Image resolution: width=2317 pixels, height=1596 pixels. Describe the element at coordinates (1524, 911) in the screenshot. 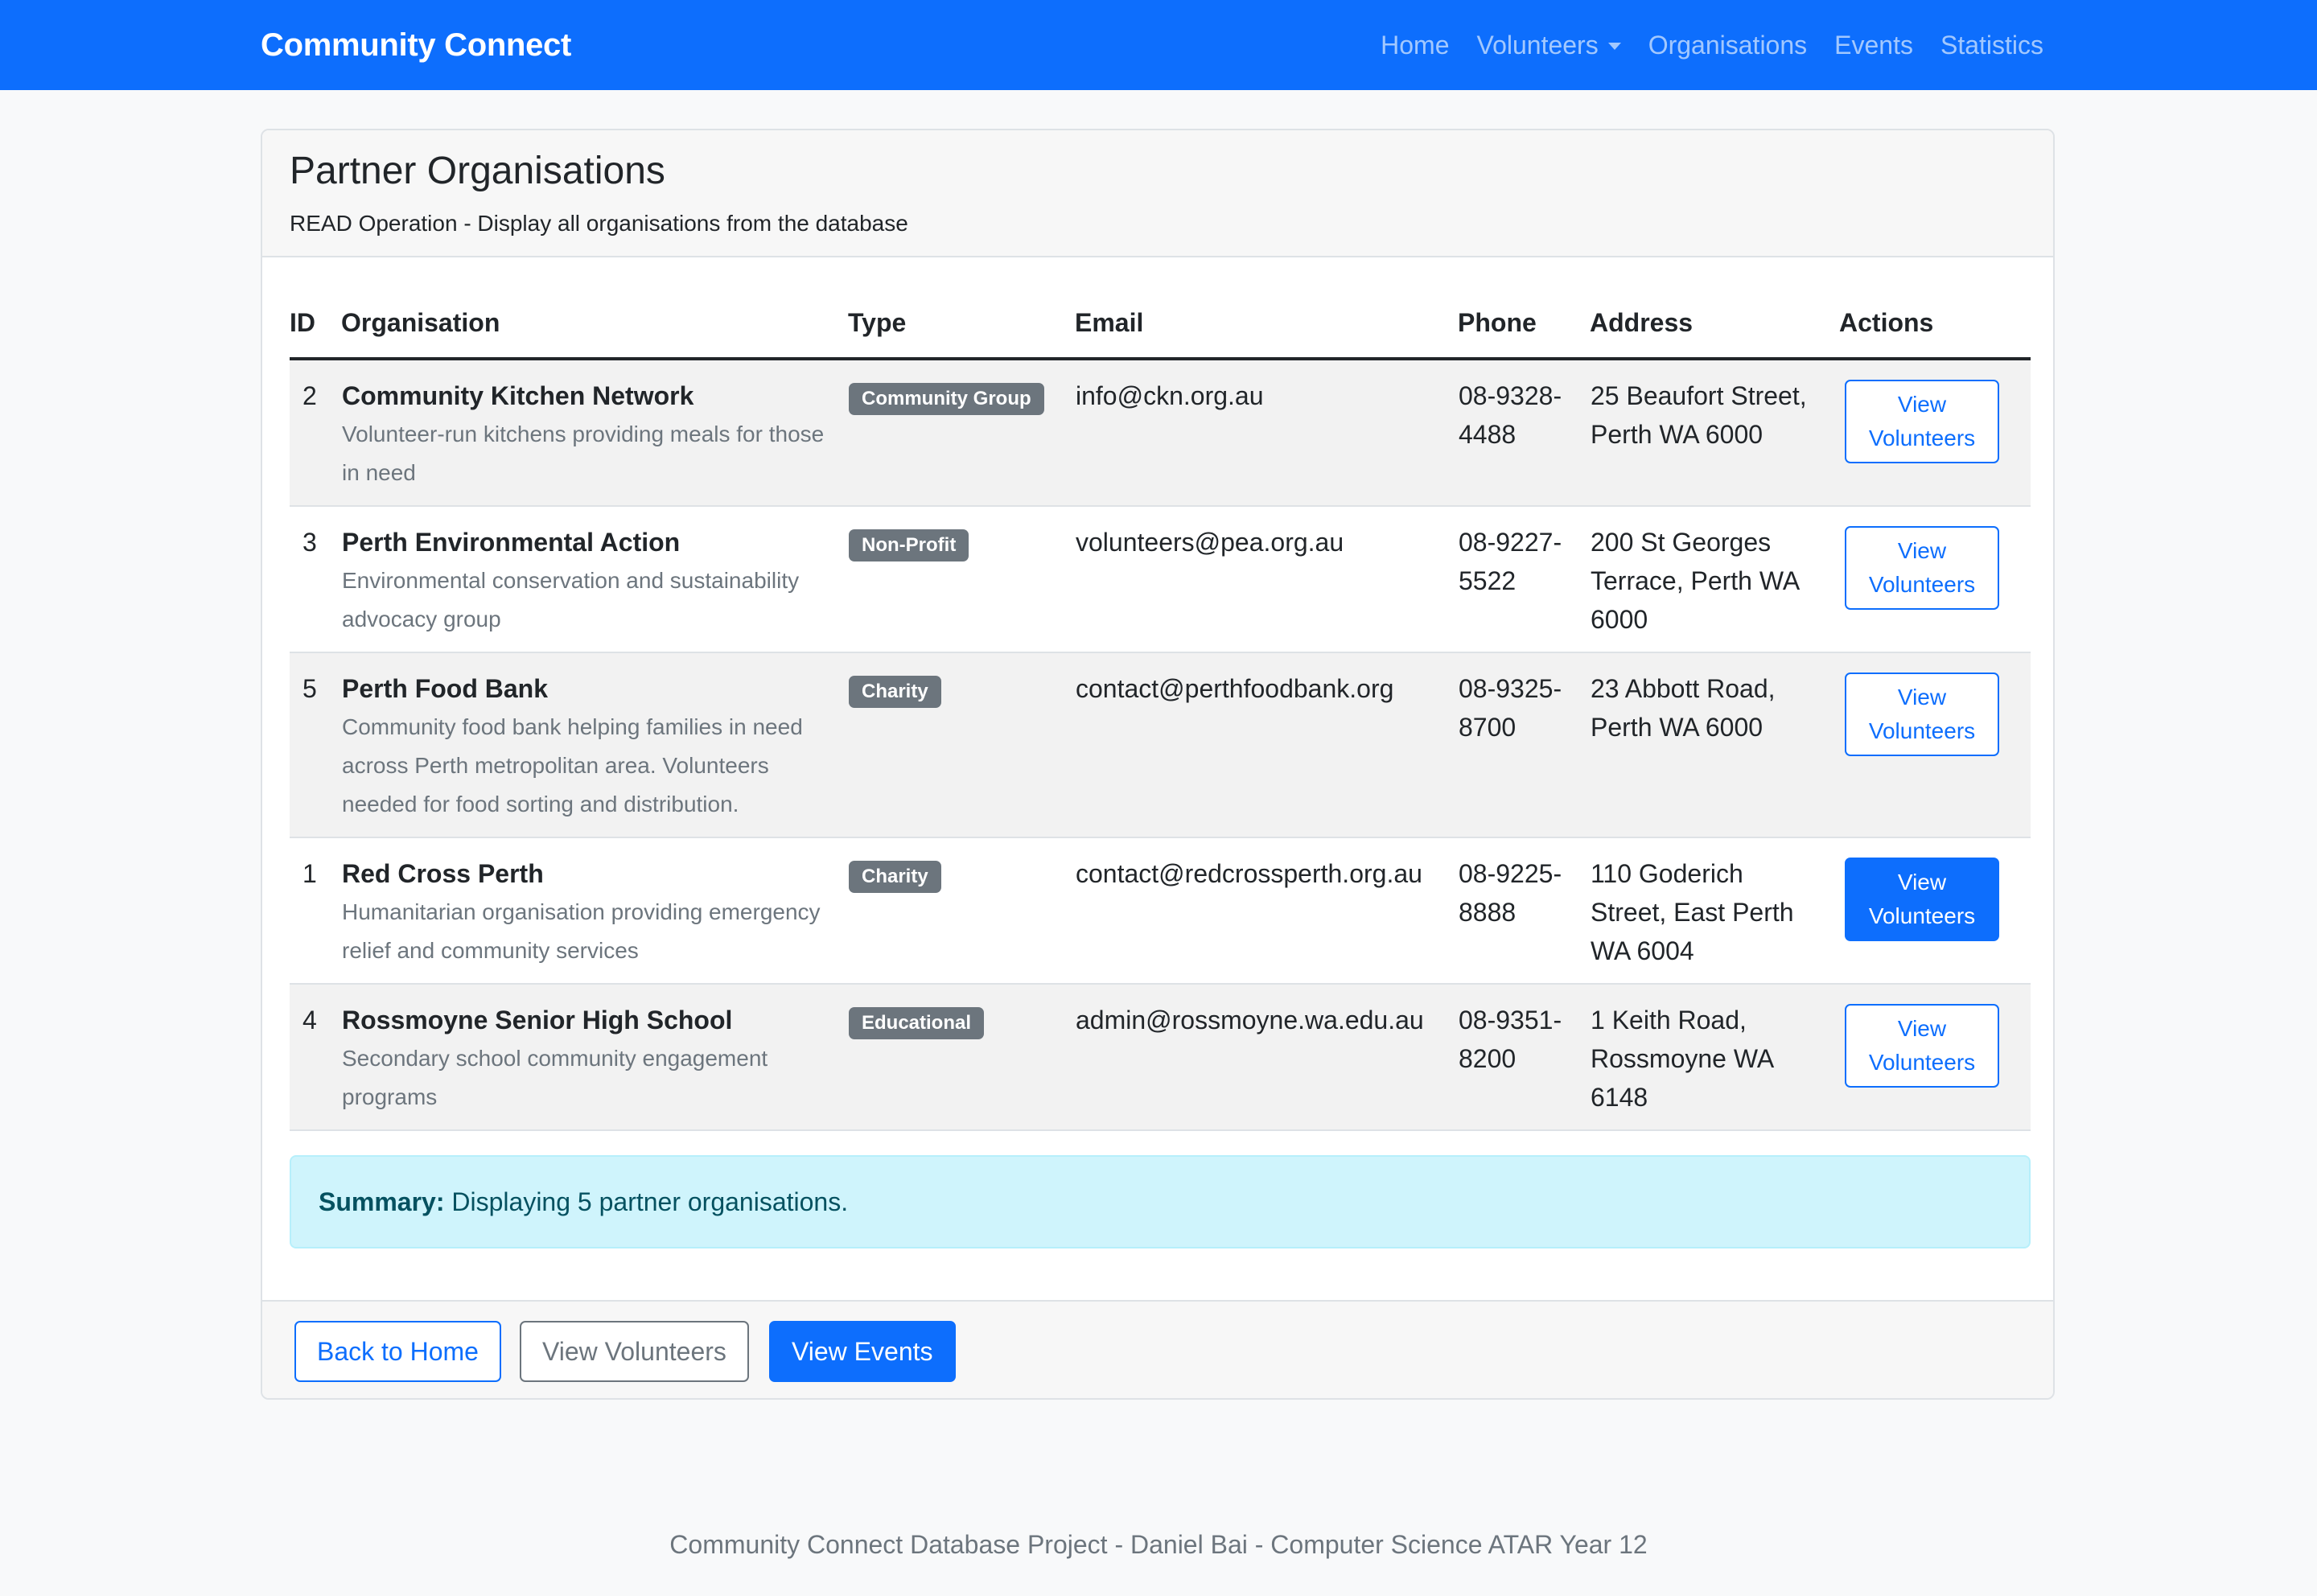

I see `cell-phone: 08-9225-8888` at that location.